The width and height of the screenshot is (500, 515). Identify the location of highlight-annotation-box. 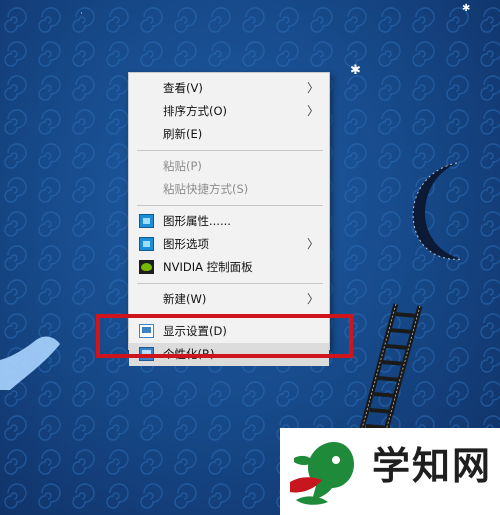
(224, 336).